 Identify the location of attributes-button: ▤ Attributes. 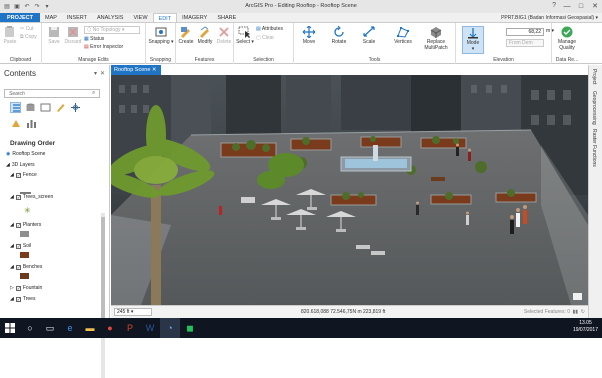
(269, 29).